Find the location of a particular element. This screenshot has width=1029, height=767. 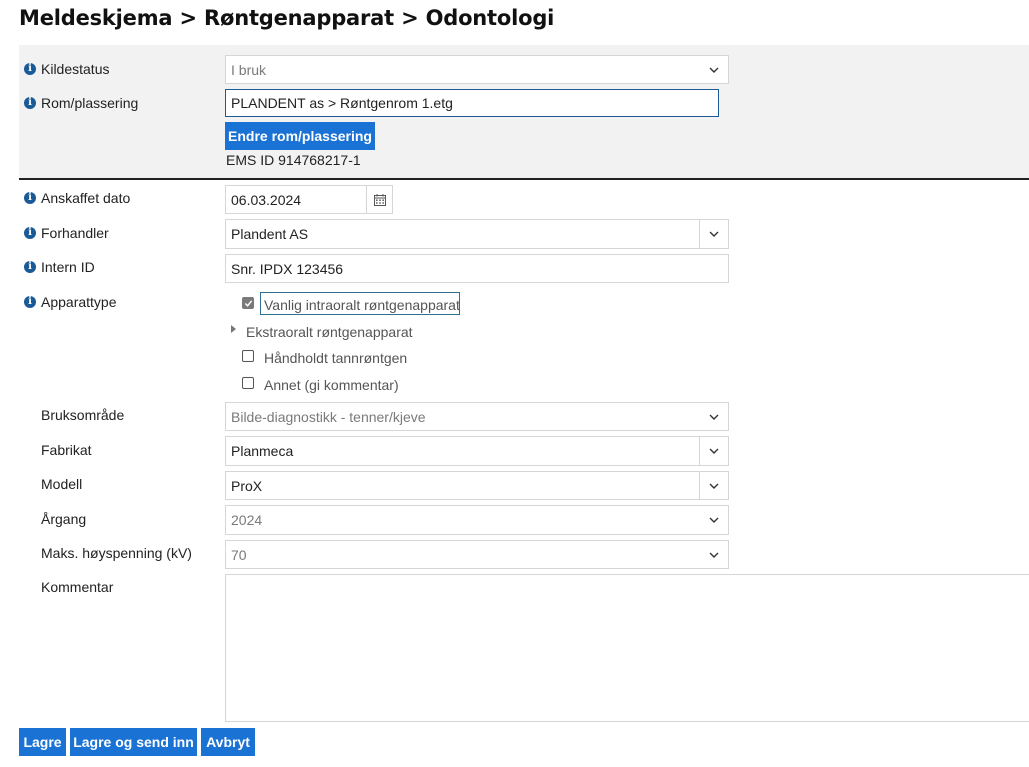

forhandler-value: Plandent AS is located at coordinates (270, 234).